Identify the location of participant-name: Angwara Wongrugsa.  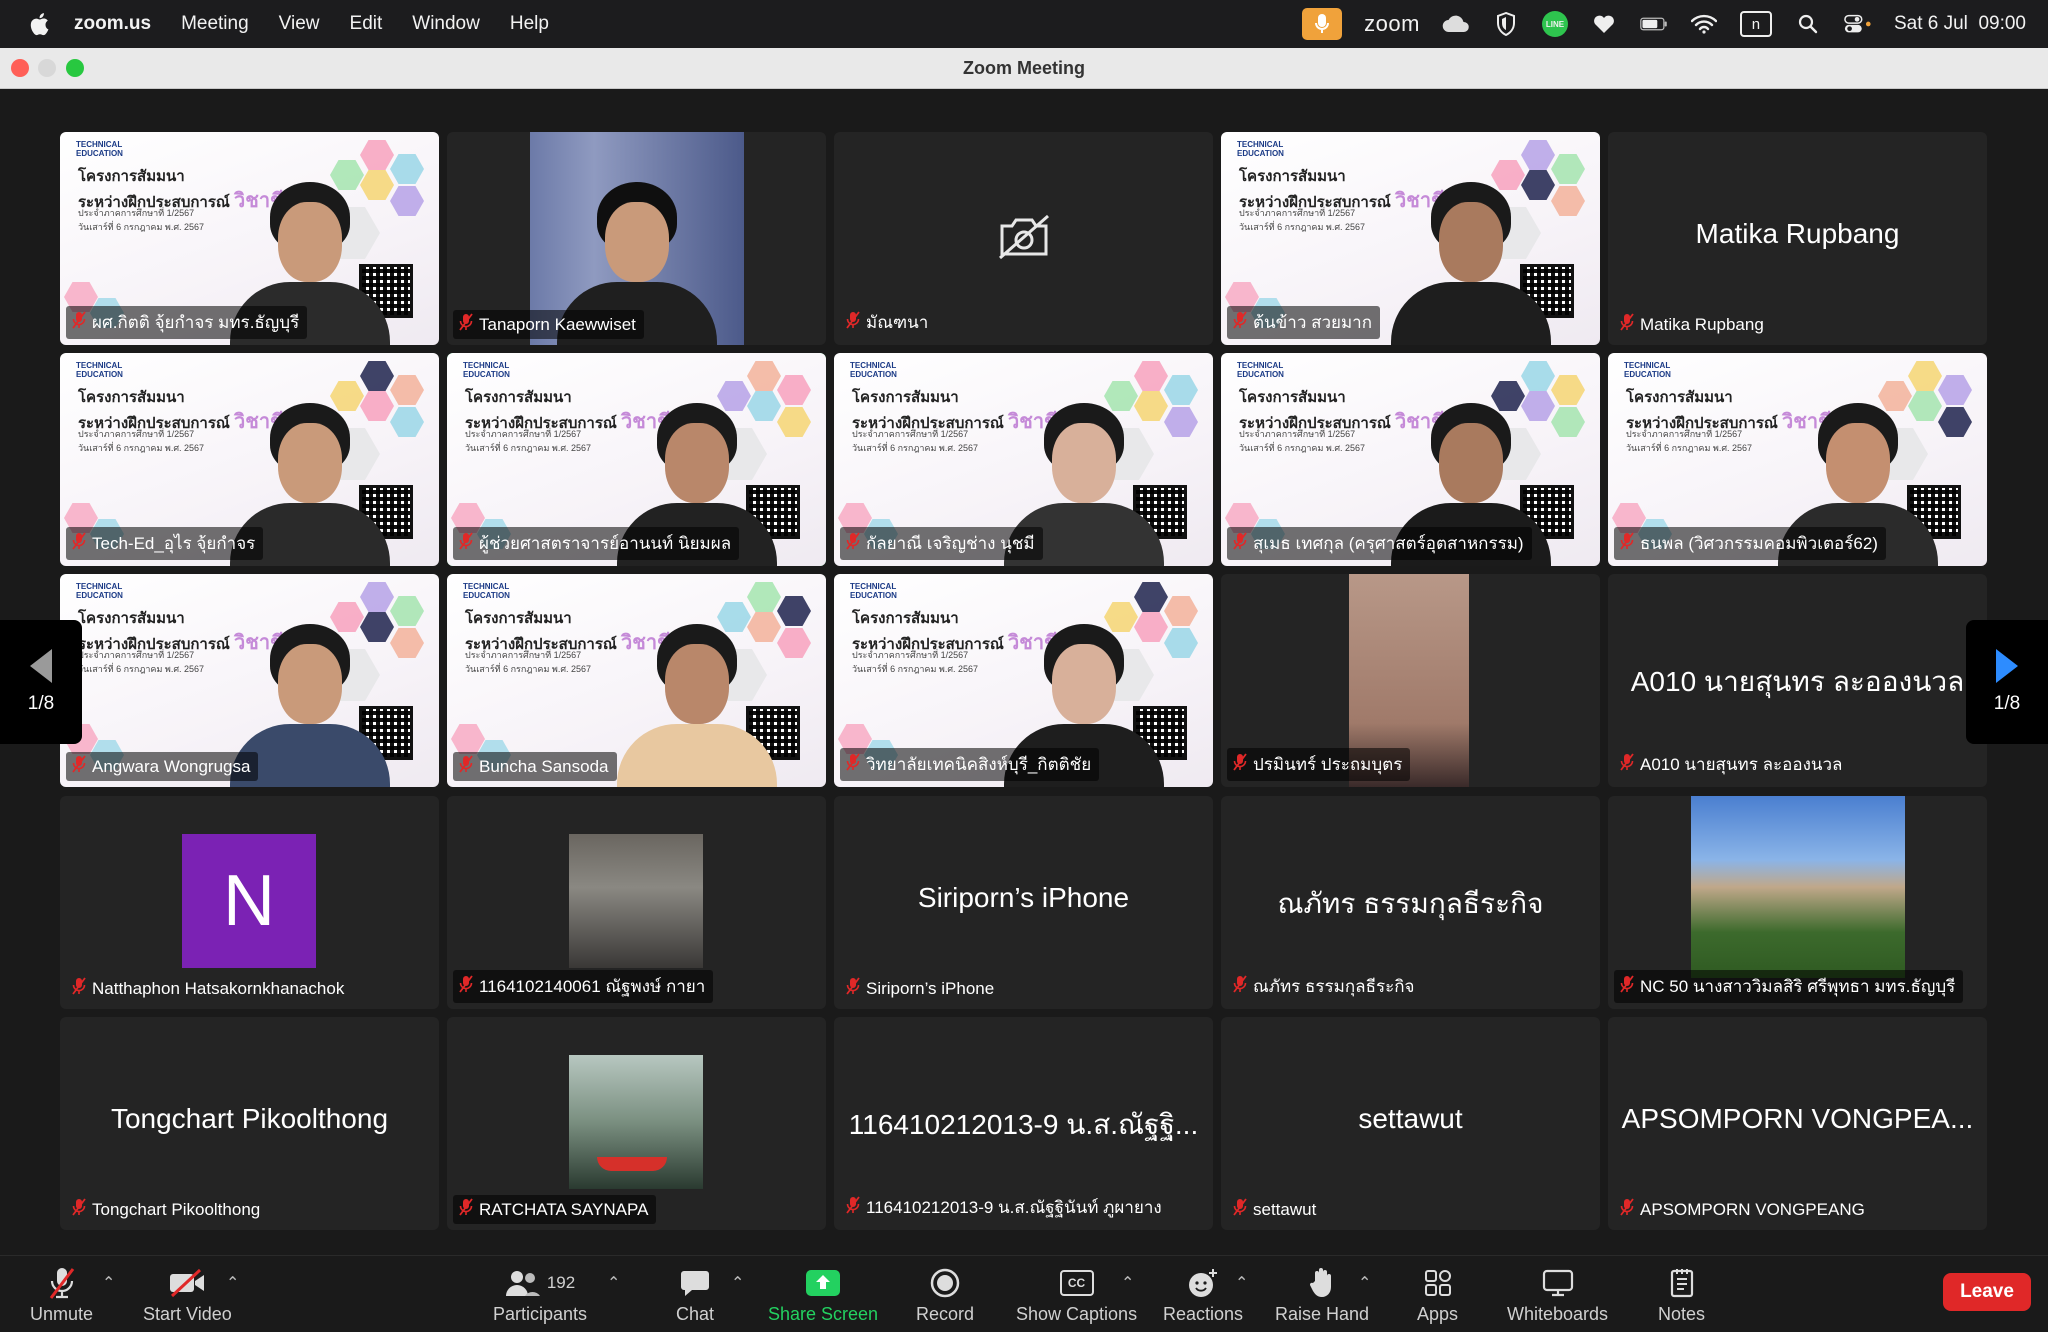
(171, 766).